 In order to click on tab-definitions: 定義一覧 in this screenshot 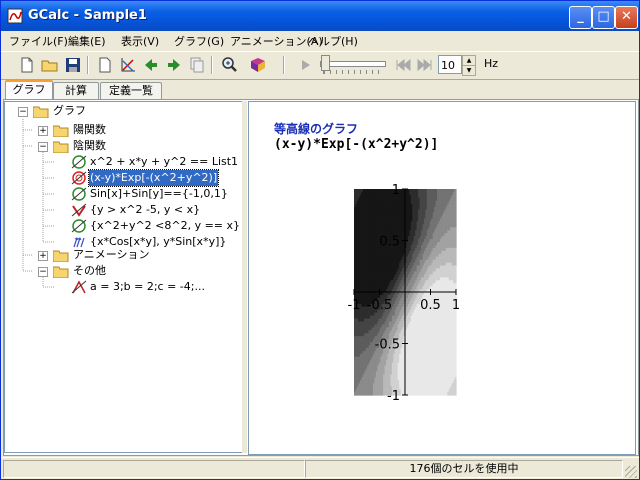, I will do `click(131, 90)`.